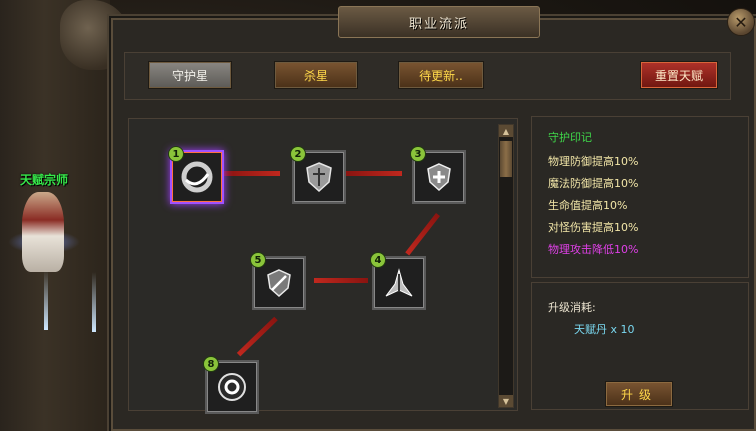  What do you see at coordinates (593, 161) in the screenshot?
I see `description-line: 物理防御提高10%` at bounding box center [593, 161].